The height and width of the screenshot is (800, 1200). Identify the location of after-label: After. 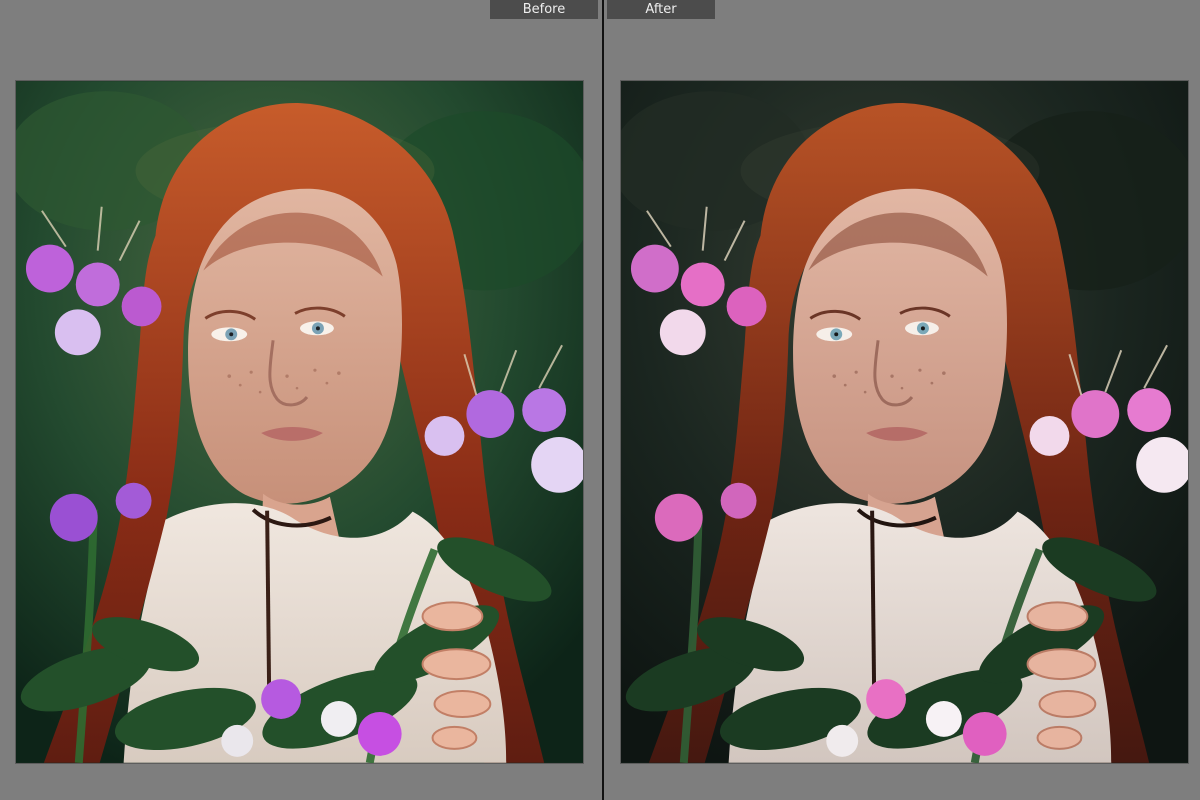
(661, 9).